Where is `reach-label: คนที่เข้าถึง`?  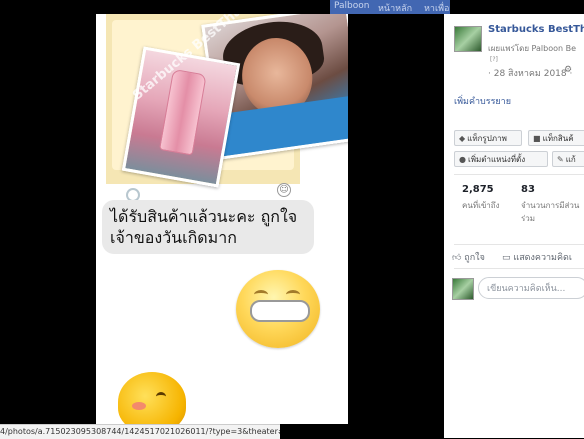
reach-label: คนที่เข้าถึง is located at coordinates (481, 205).